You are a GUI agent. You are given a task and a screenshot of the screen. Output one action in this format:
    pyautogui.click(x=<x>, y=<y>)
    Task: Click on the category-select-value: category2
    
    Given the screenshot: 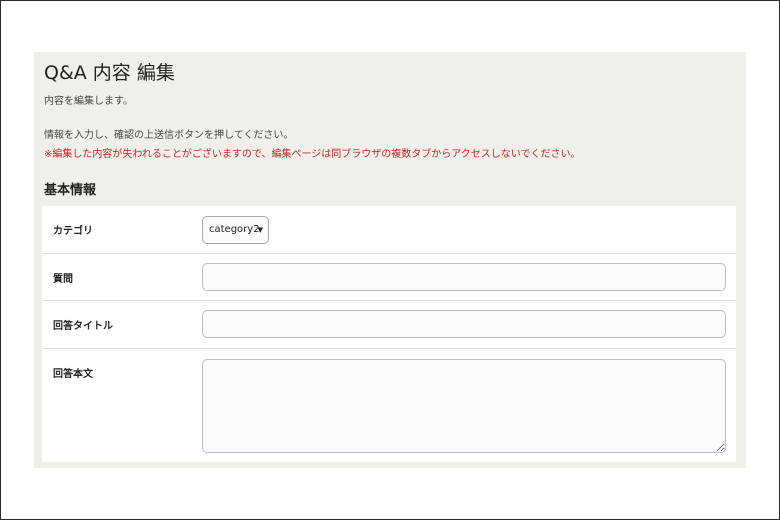 What is the action you would take?
    pyautogui.click(x=234, y=229)
    